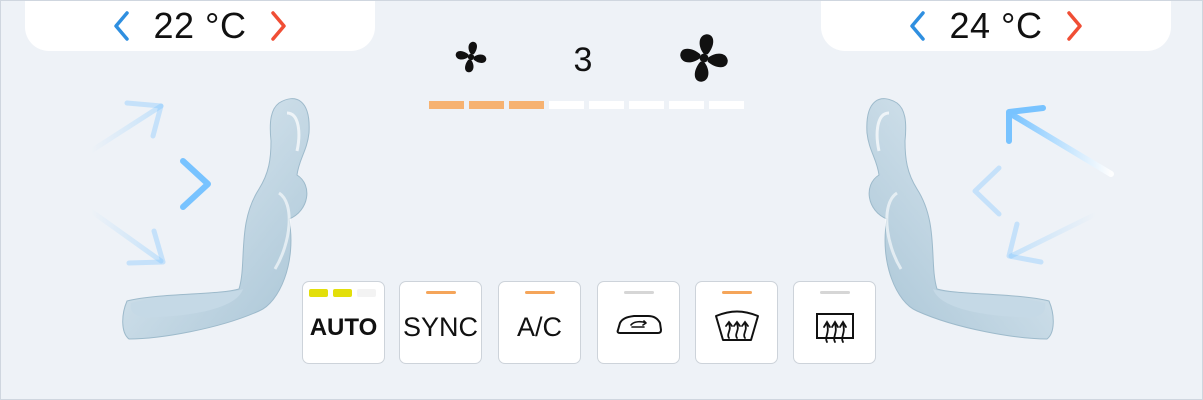 This screenshot has width=1203, height=400. I want to click on fan-speed-value: 3, so click(583, 60).